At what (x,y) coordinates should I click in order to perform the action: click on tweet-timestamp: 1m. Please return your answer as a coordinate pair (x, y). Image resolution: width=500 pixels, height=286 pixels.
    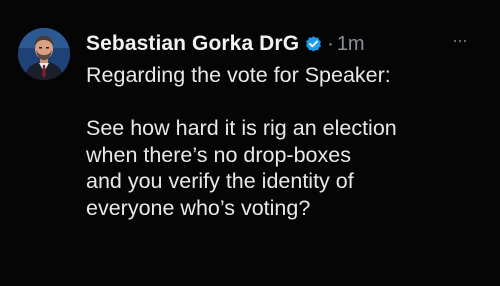
    Looking at the image, I should click on (351, 44).